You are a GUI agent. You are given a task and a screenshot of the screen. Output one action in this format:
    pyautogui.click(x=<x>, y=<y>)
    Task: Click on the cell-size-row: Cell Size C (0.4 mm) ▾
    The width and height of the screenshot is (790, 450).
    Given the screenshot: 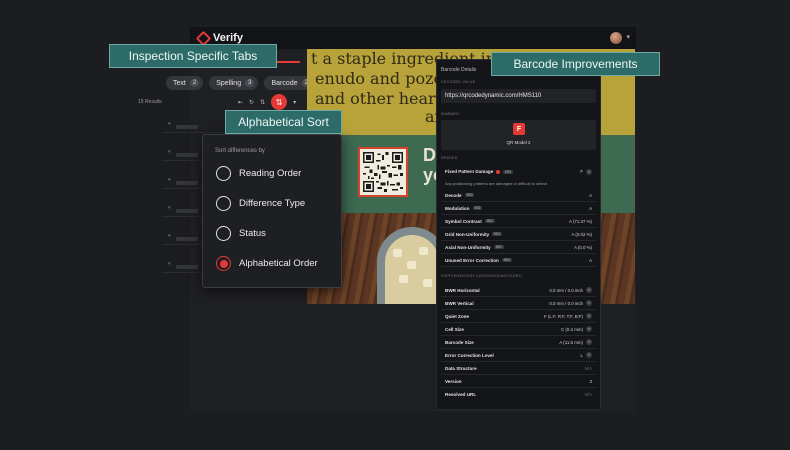 What is the action you would take?
    pyautogui.click(x=518, y=329)
    